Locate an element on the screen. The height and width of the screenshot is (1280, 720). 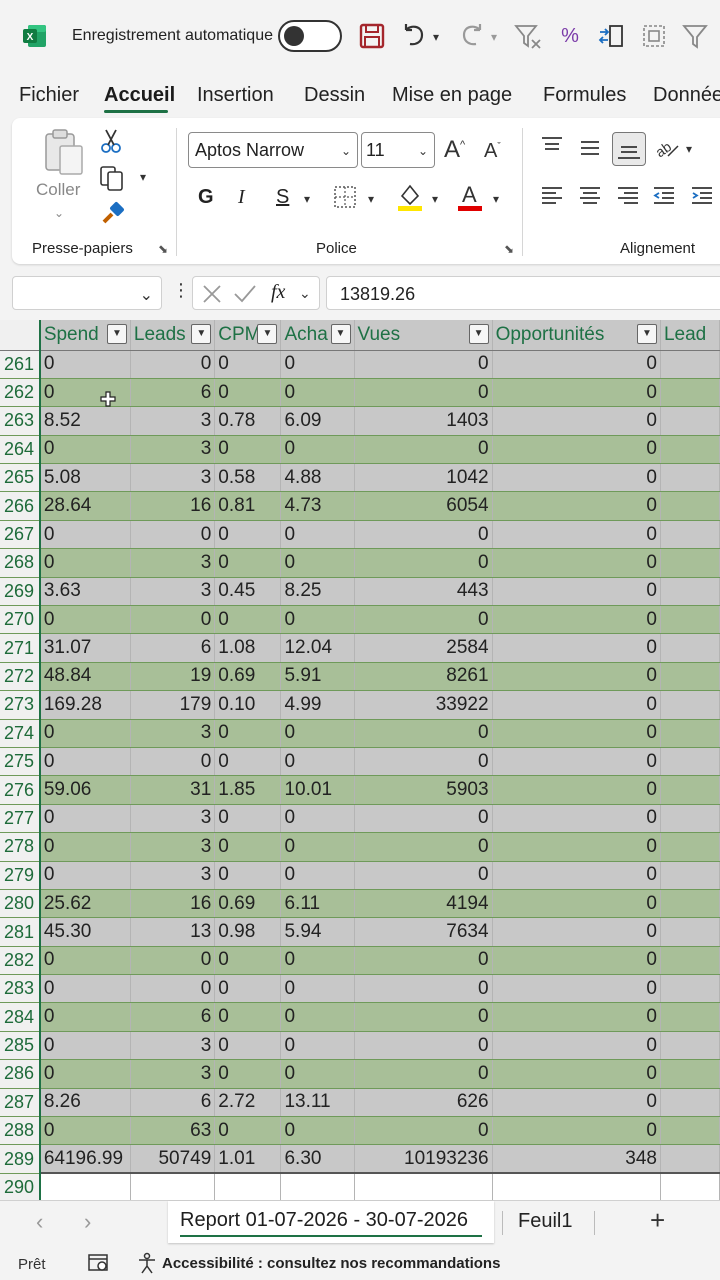
align-bottom-button is located at coordinates (629, 149).